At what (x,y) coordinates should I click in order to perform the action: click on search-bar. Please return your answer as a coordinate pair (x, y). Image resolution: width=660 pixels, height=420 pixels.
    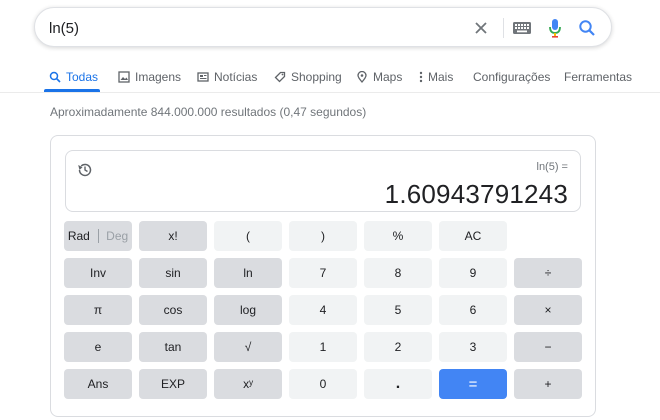
    Looking at the image, I should click on (323, 27).